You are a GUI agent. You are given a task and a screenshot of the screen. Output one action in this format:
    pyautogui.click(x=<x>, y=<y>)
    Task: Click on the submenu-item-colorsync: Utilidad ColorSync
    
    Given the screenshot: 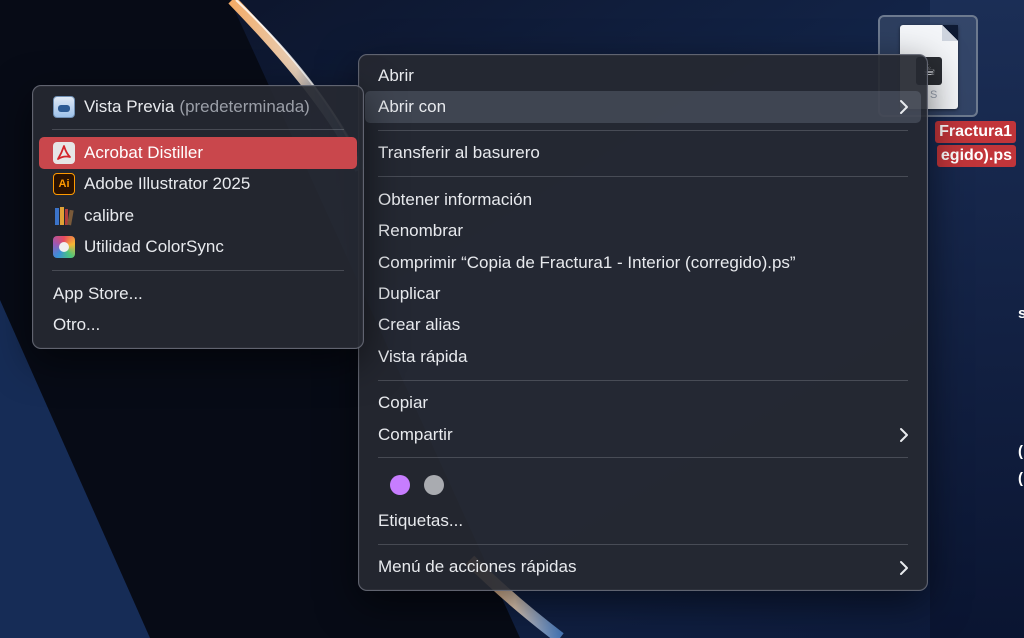 What is the action you would take?
    pyautogui.click(x=198, y=247)
    